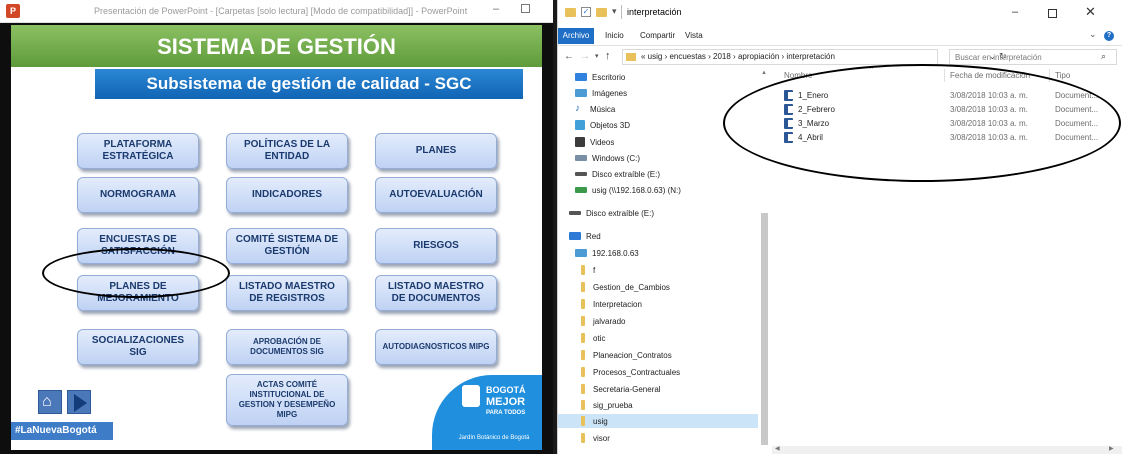  I want to click on nav-item-sig-prueba: sig_prueba, so click(605, 405).